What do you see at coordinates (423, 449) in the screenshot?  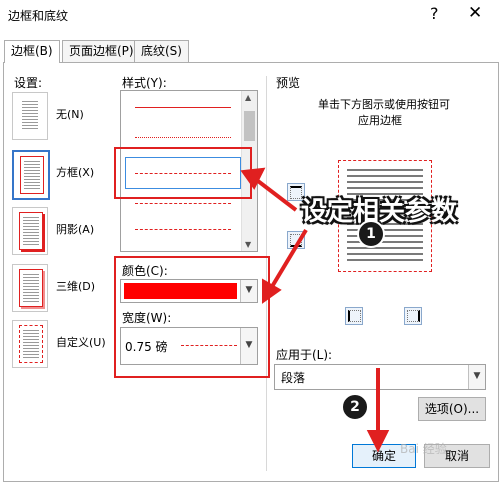 I see `watermark: Bai 经验` at bounding box center [423, 449].